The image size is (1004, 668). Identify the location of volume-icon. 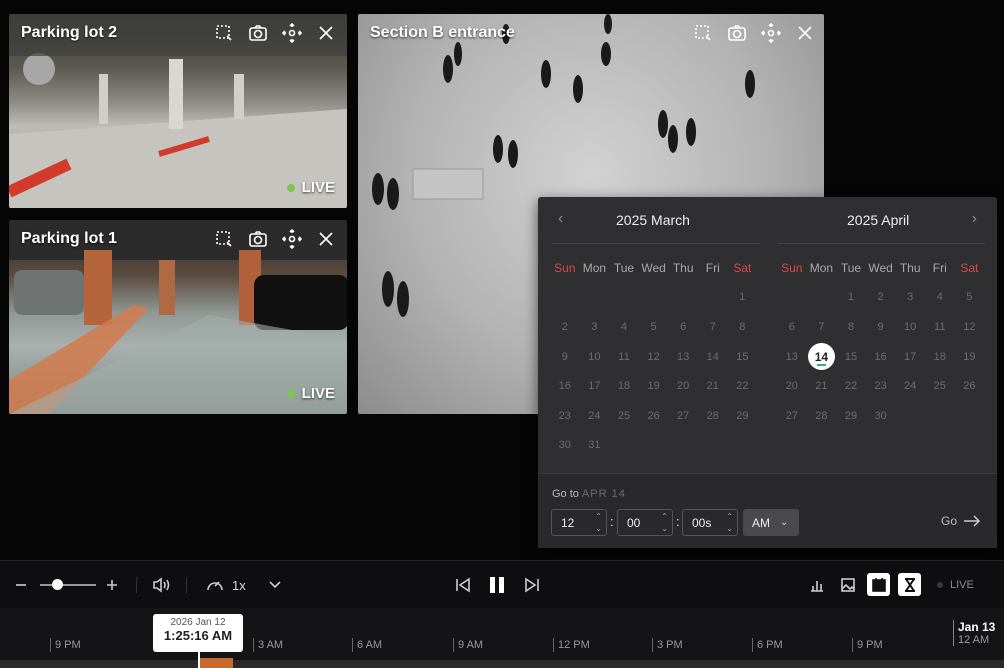
(163, 585).